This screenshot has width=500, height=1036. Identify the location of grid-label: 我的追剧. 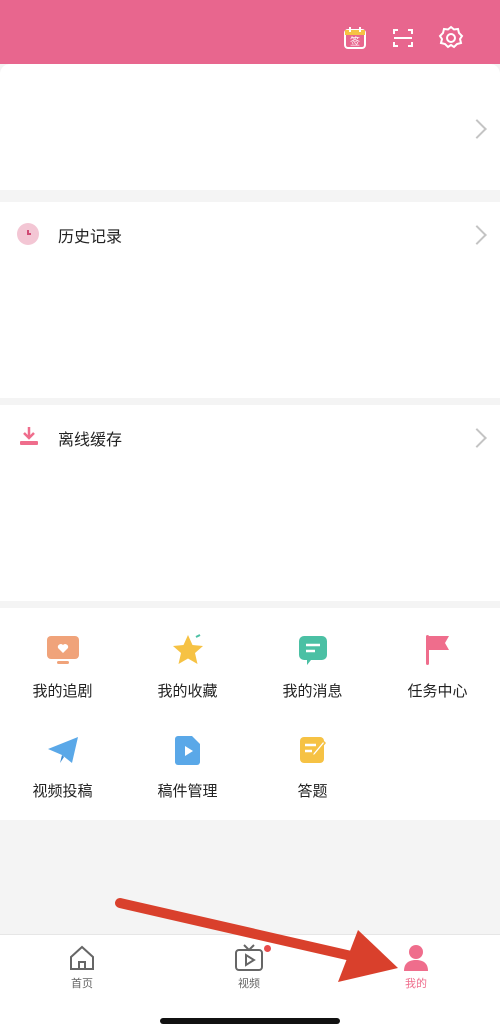
(62, 691).